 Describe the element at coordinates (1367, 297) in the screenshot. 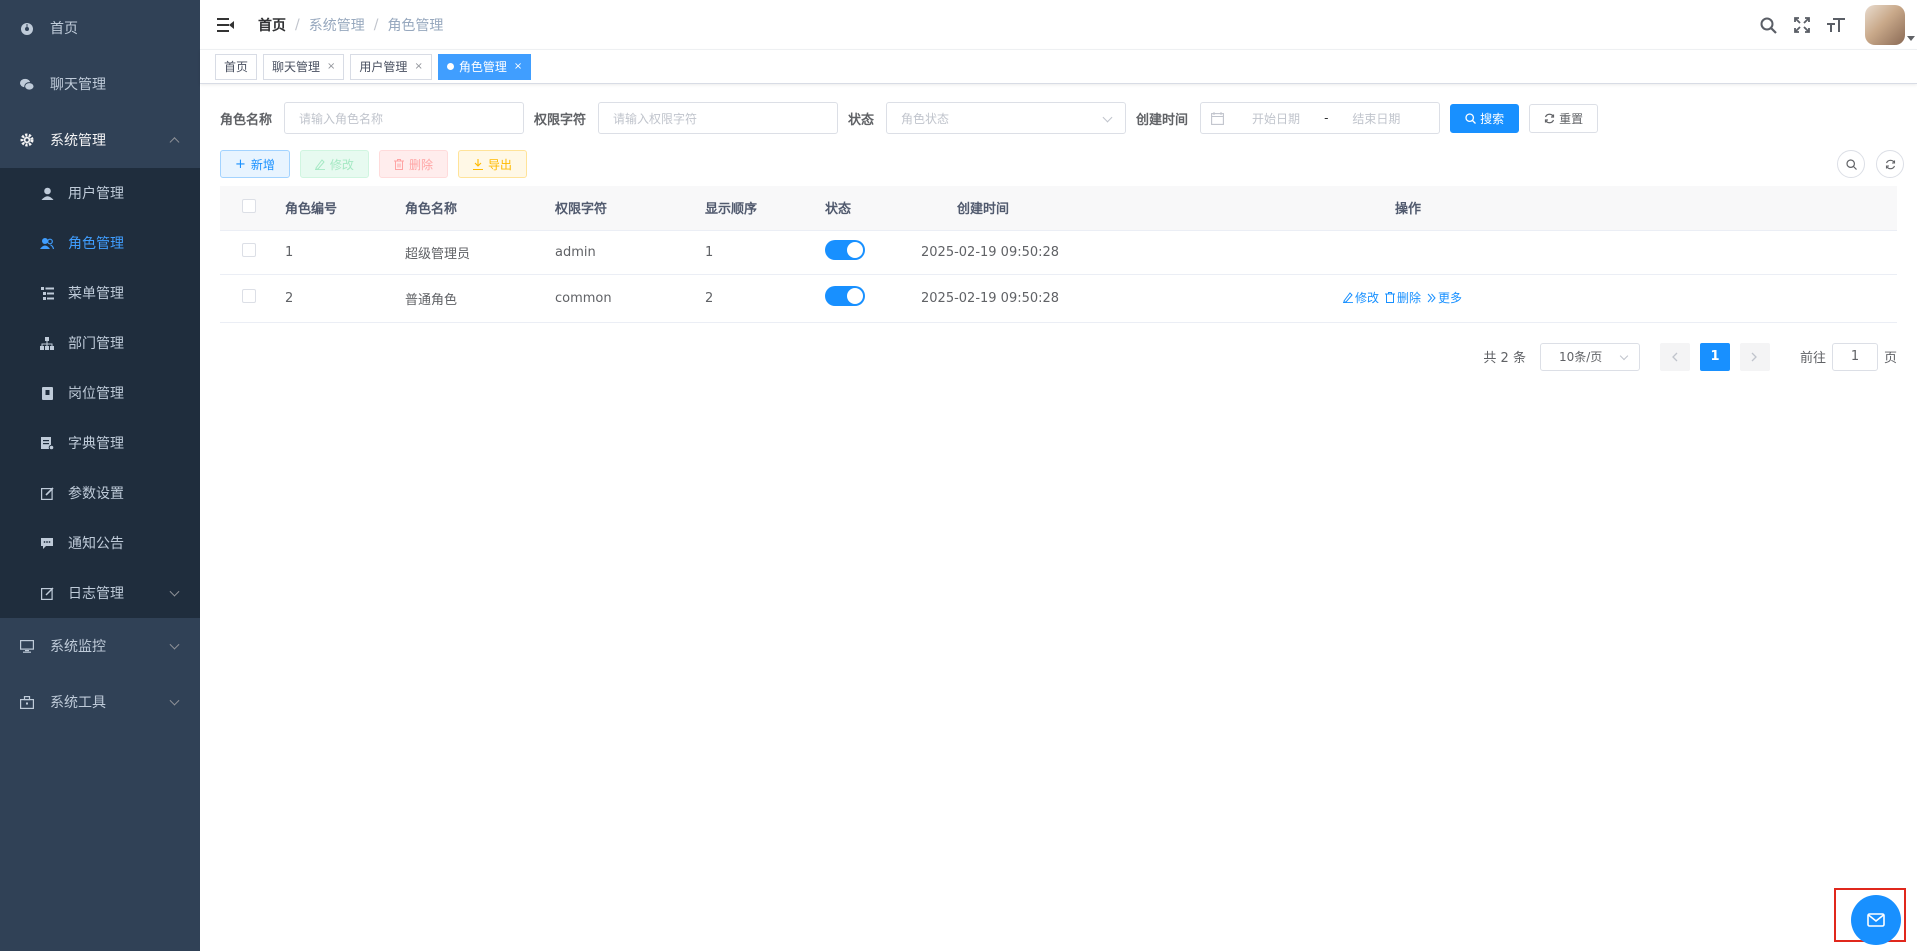

I see `row-edit-link: 修改` at that location.